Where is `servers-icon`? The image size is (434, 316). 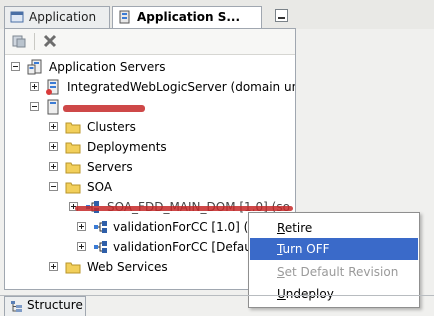
servers-icon is located at coordinates (34, 67).